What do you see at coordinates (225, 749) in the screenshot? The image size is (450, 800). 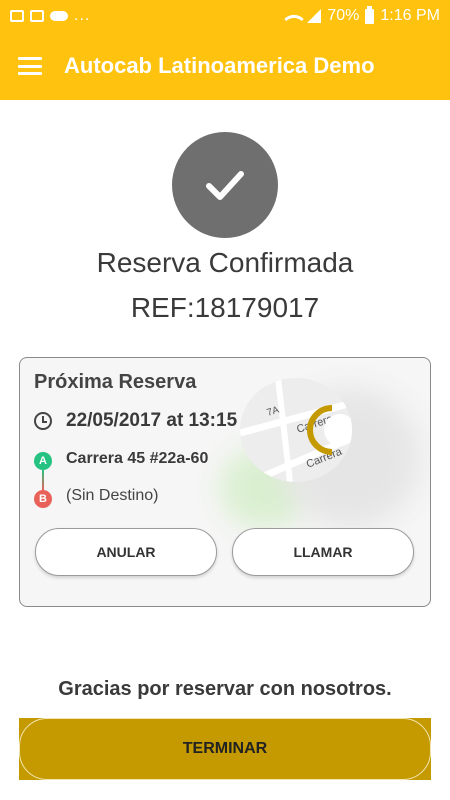 I see `finish-button: TERMINAR` at bounding box center [225, 749].